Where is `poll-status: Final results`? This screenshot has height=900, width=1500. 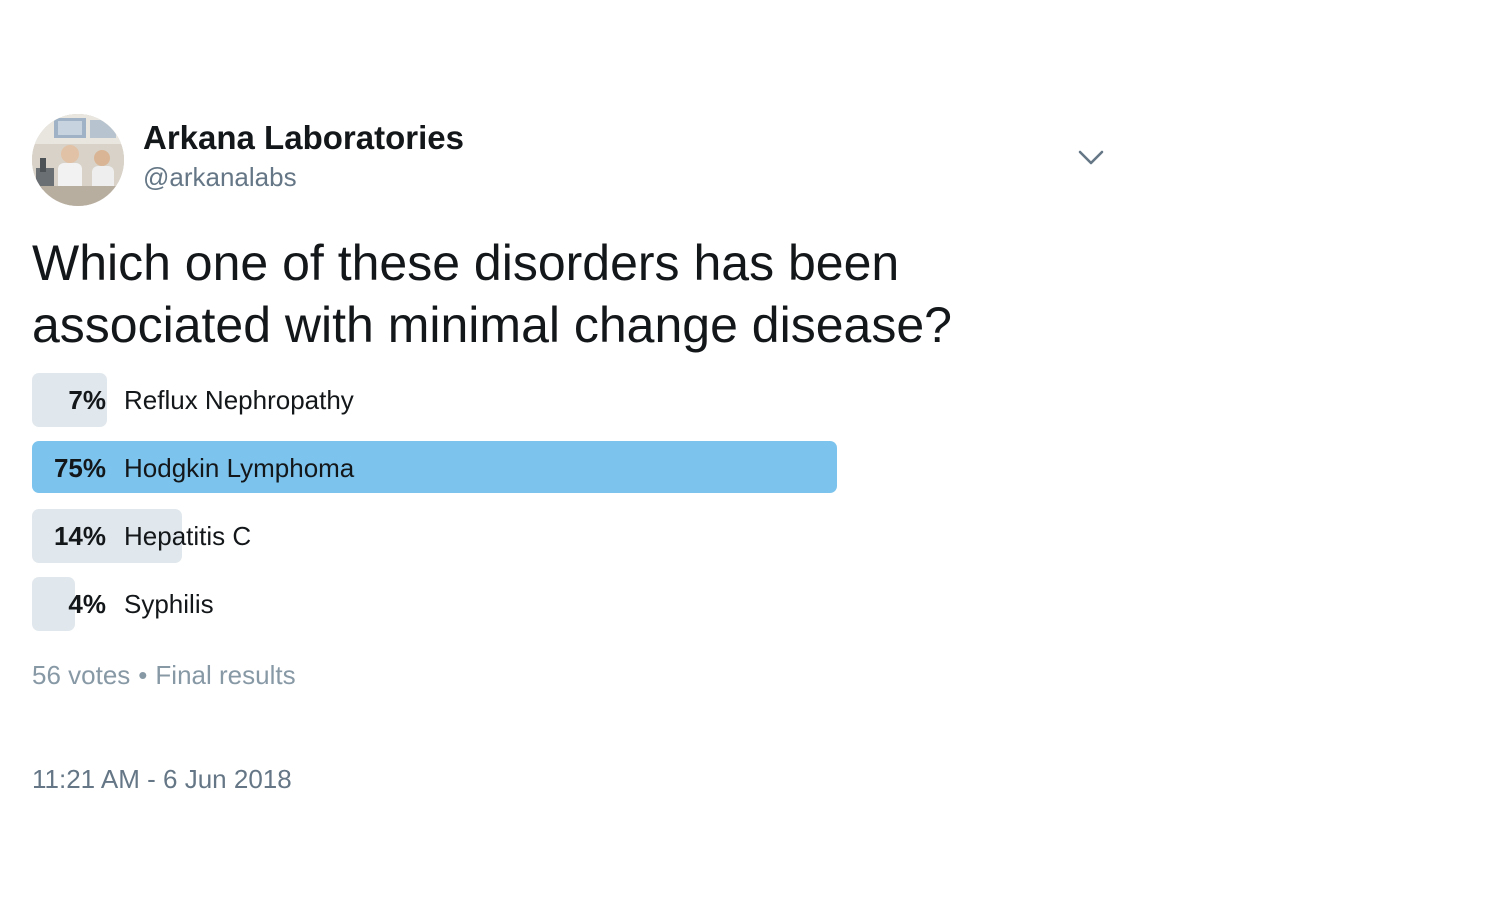
poll-status: Final results is located at coordinates (225, 675).